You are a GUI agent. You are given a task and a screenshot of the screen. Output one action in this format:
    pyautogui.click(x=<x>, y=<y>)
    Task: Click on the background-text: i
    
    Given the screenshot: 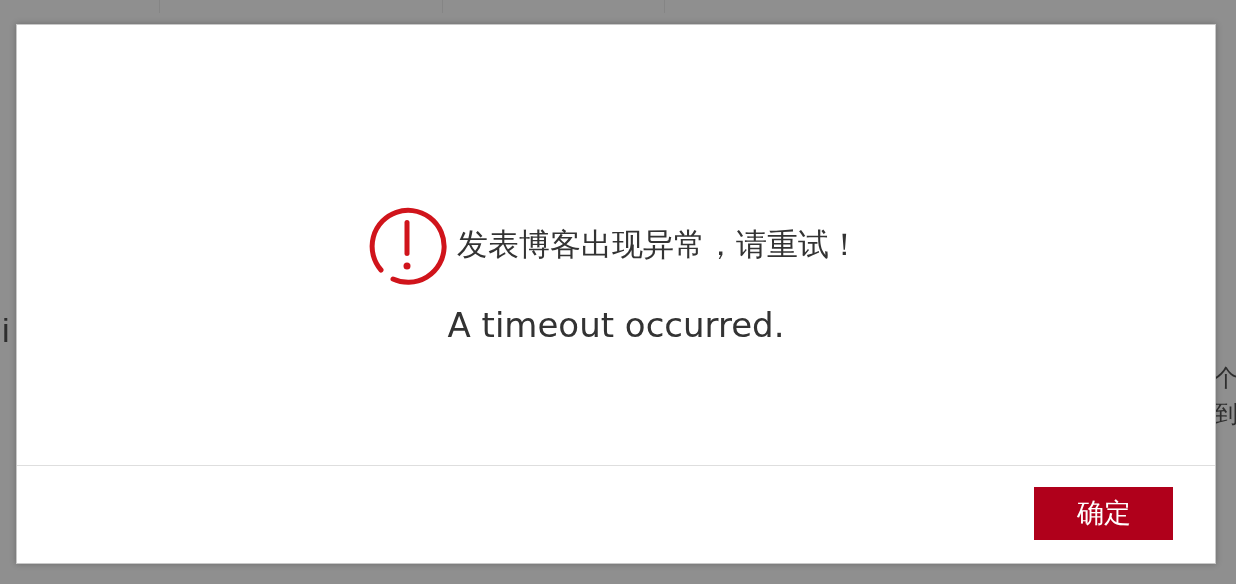 What is the action you would take?
    pyautogui.click(x=6, y=328)
    